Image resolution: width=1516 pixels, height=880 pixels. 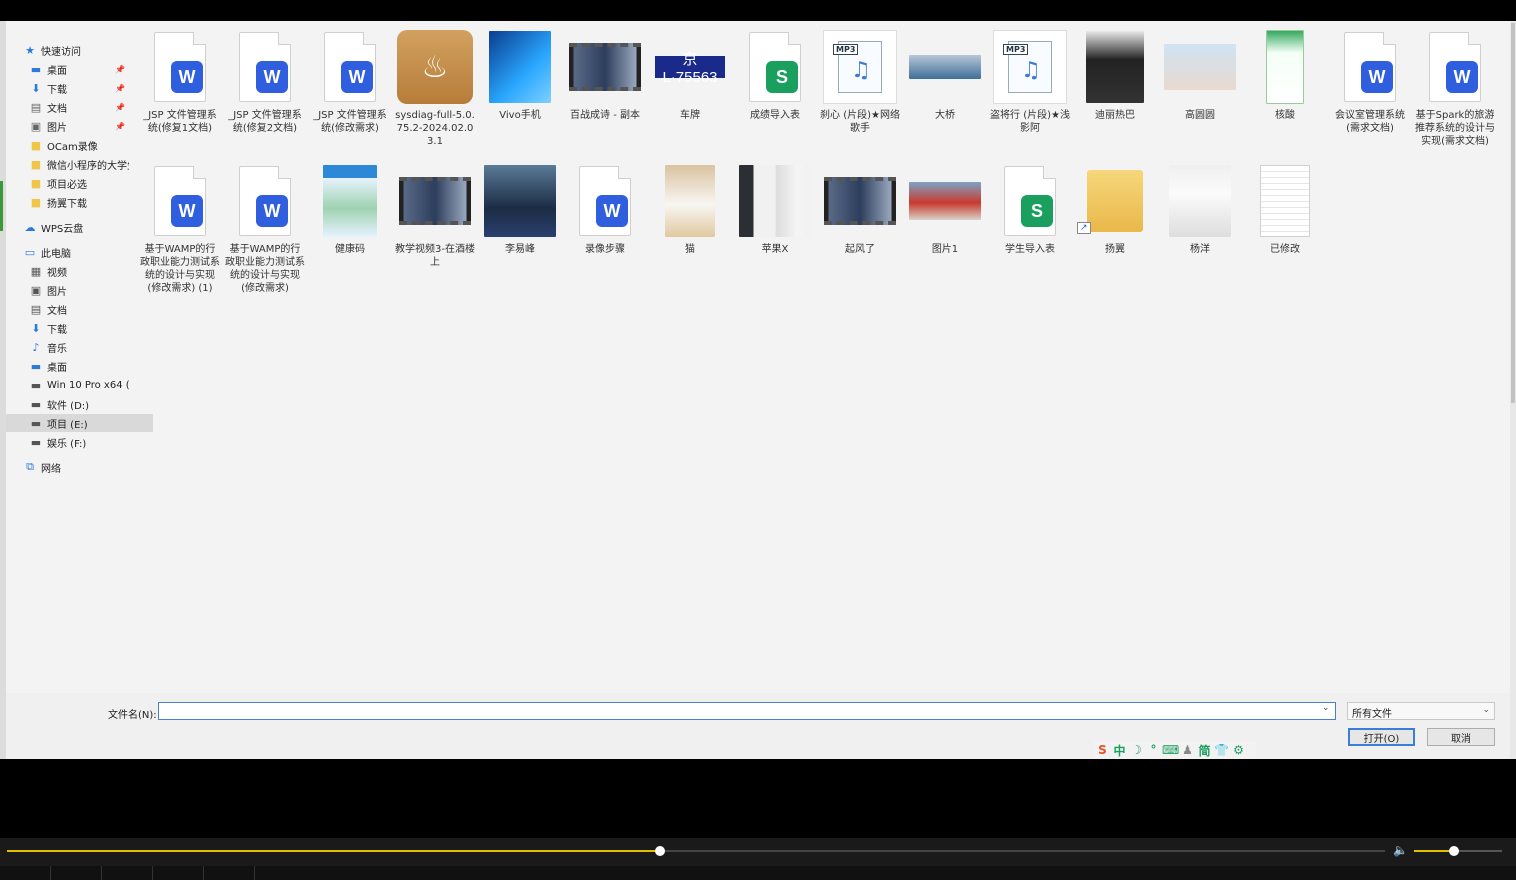 I want to click on simplified-icon: 简, so click(x=1204, y=750).